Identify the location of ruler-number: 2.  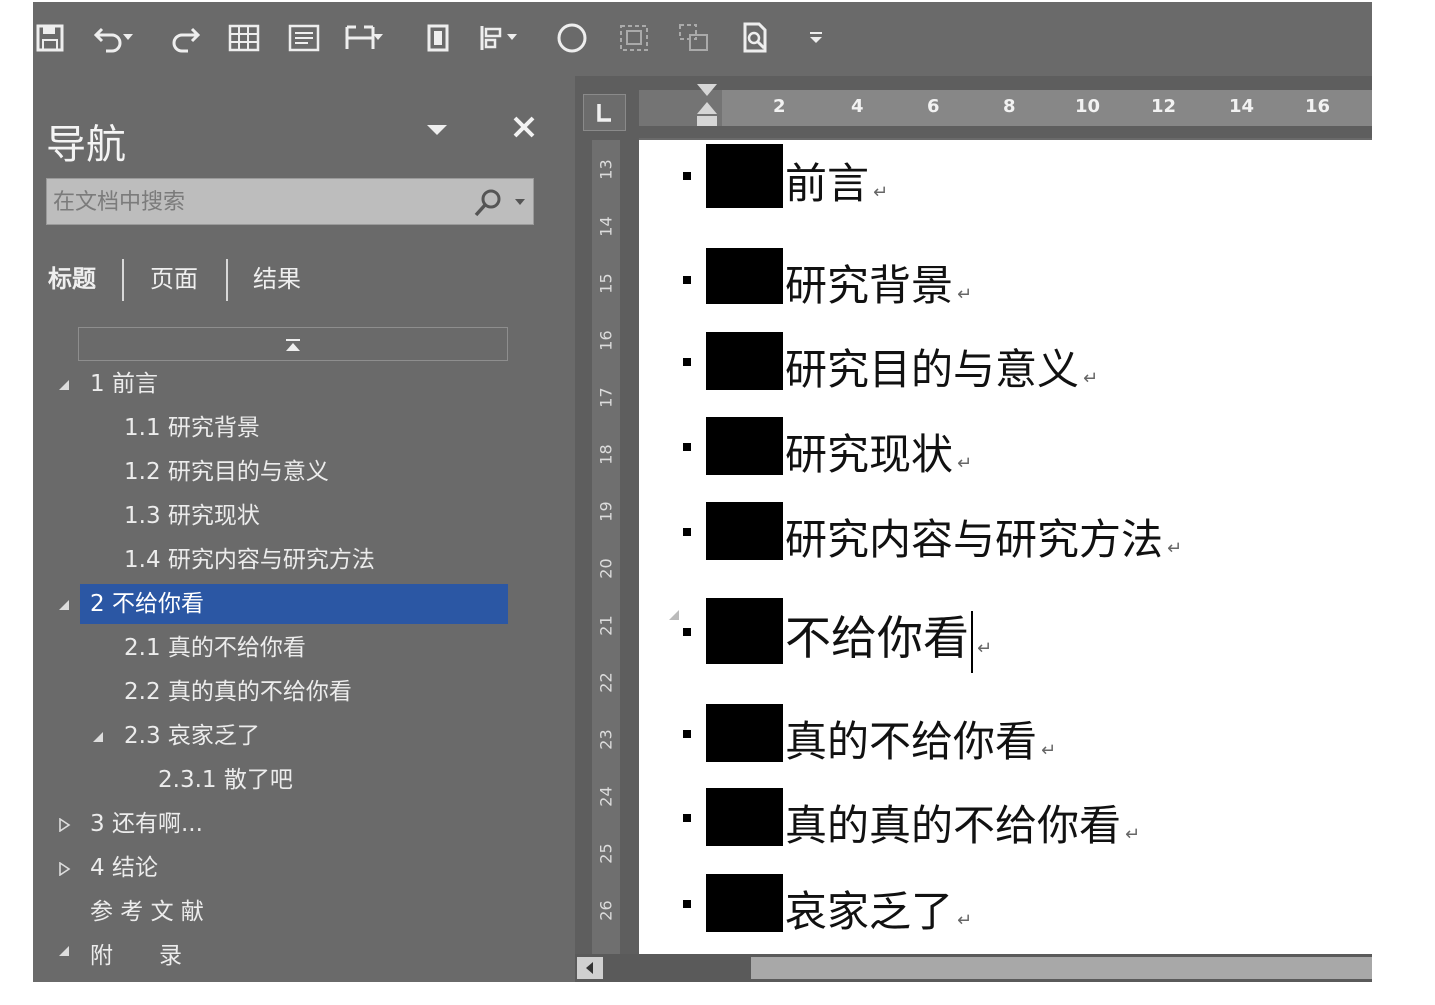
(779, 106).